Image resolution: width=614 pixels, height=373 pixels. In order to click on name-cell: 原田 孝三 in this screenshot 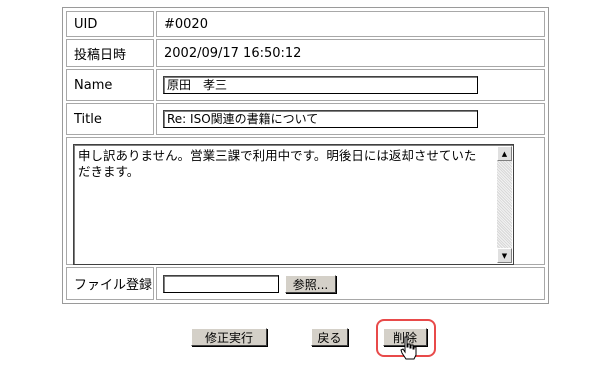, I will do `click(350, 85)`.